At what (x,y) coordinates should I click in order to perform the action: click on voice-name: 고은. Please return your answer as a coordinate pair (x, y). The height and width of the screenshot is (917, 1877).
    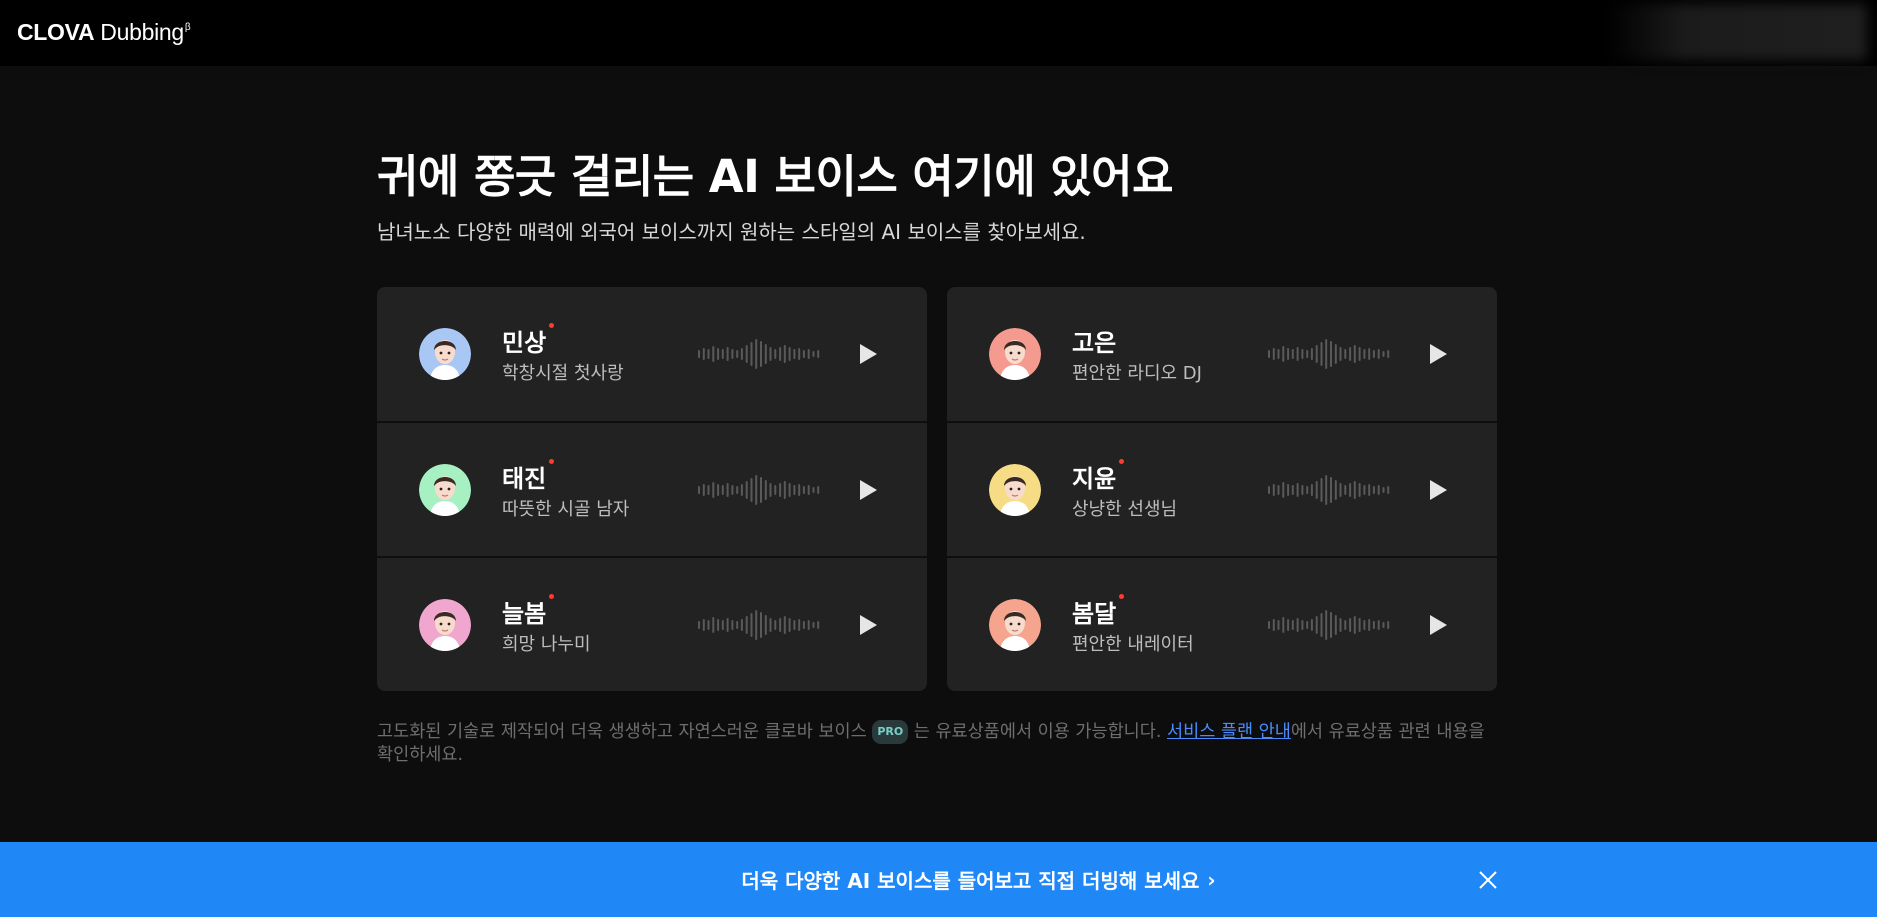
    Looking at the image, I should click on (1094, 343).